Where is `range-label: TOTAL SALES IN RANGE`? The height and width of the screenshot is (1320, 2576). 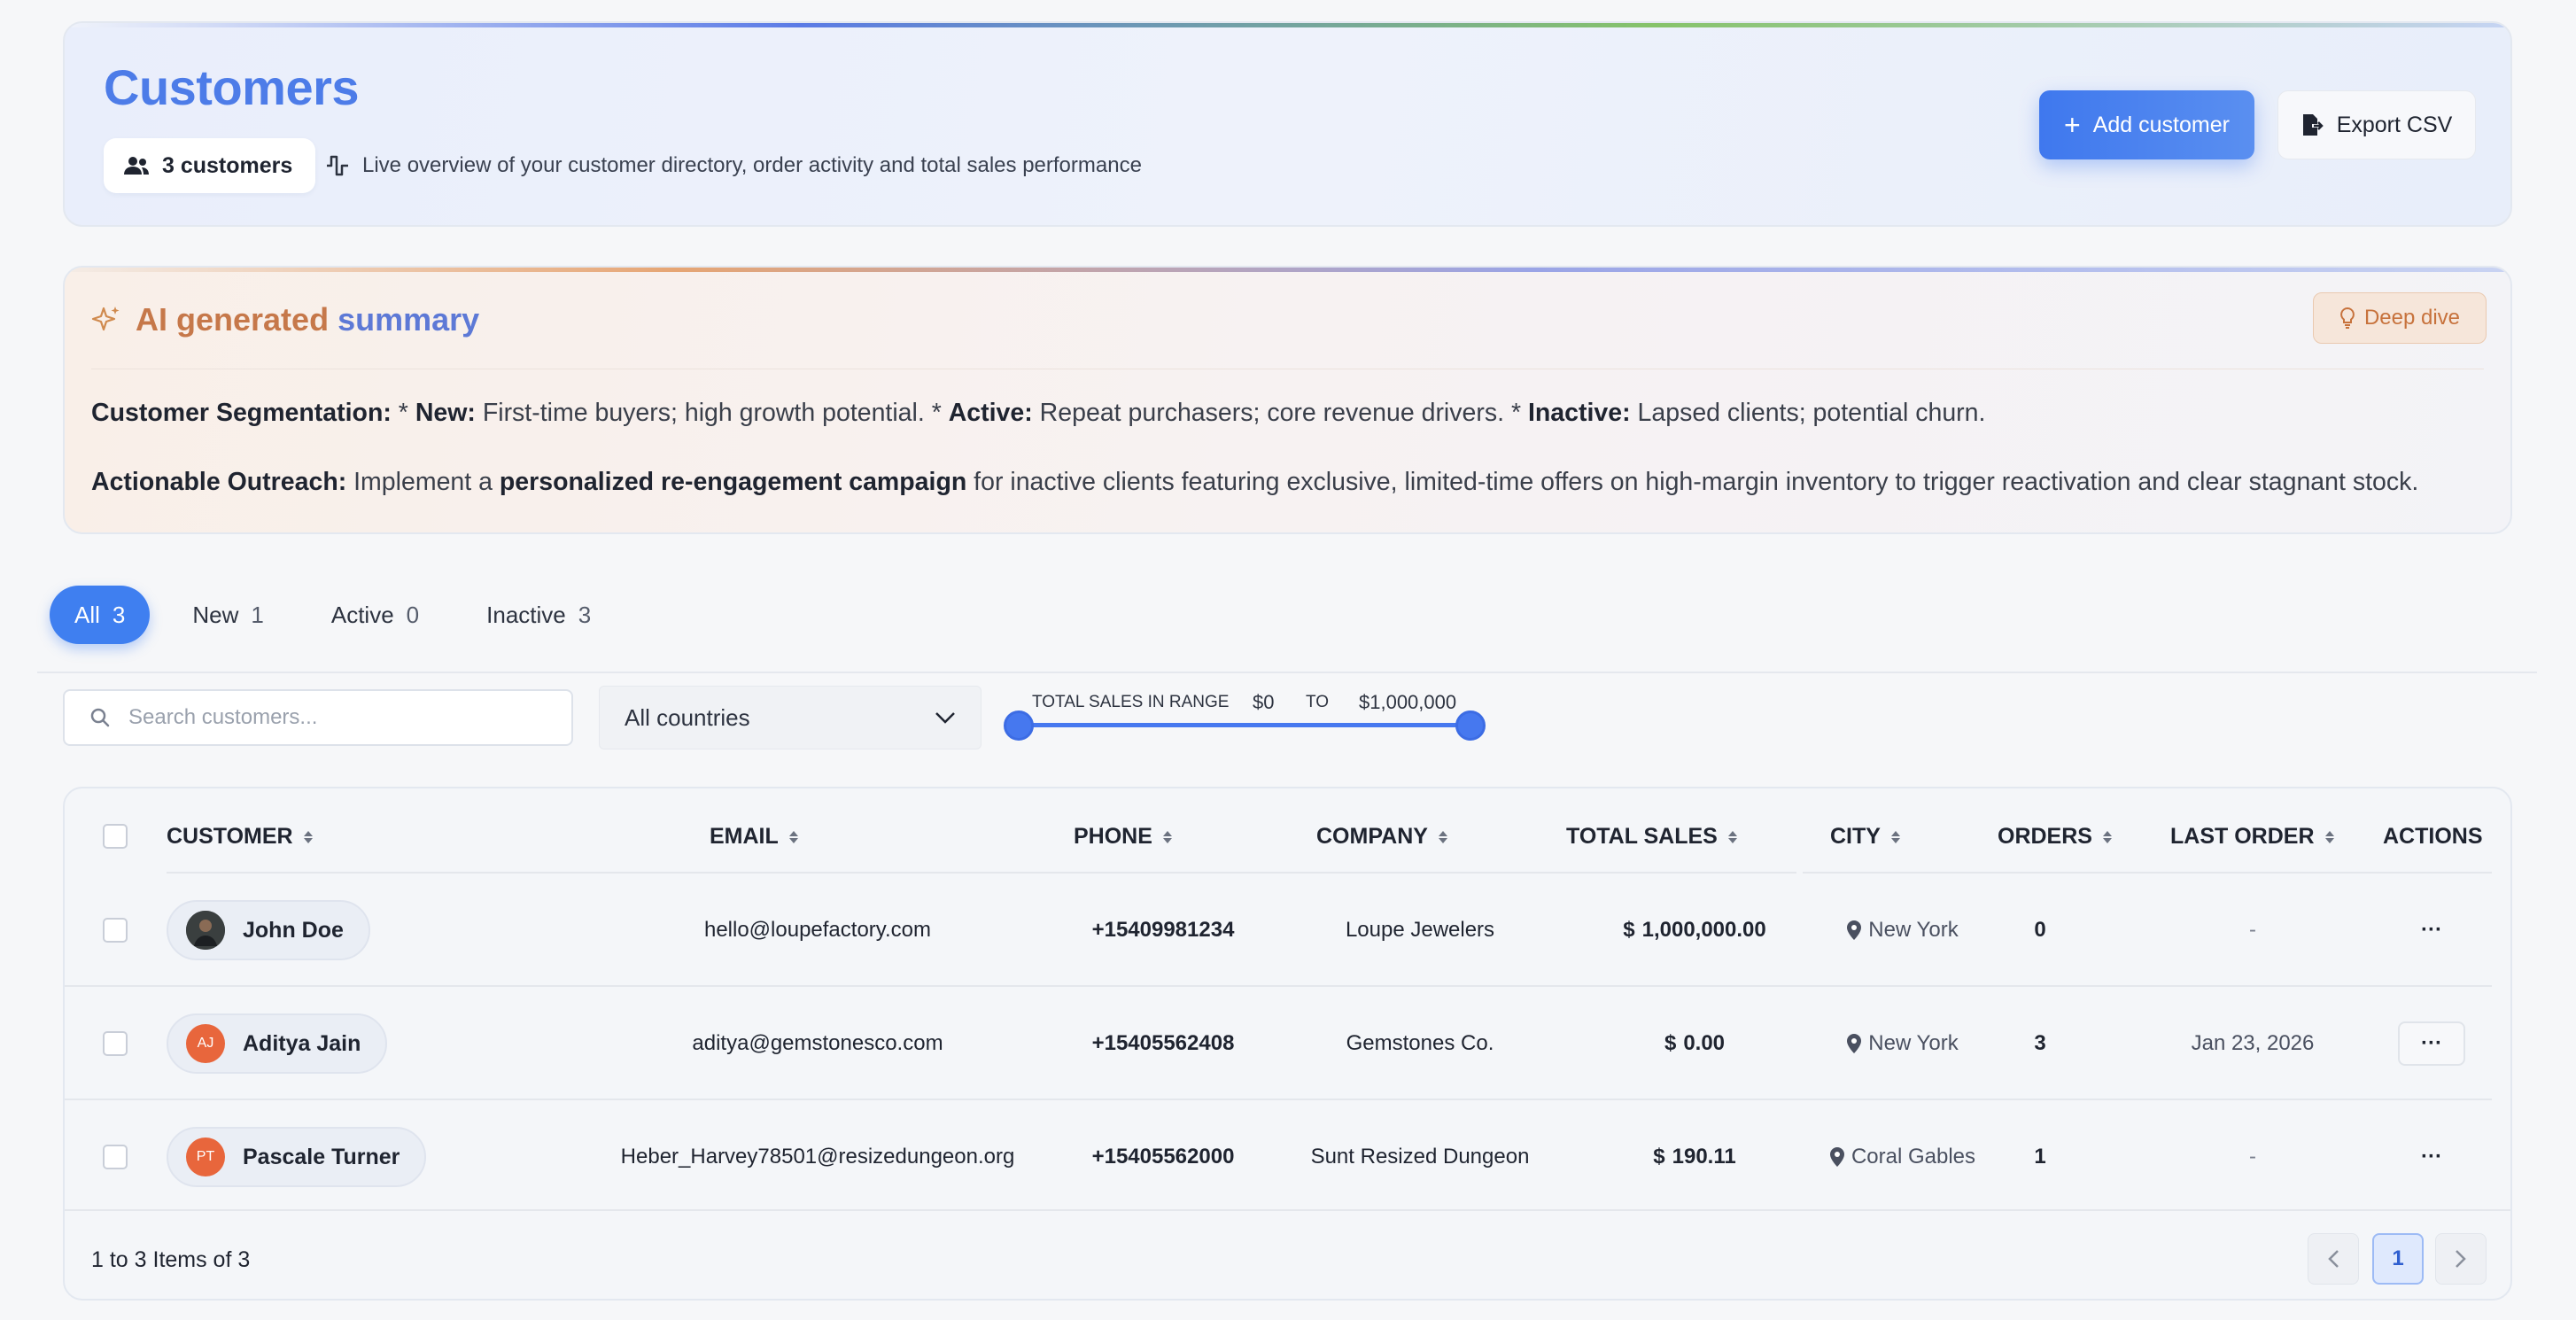
range-label: TOTAL SALES IN RANGE is located at coordinates (1131, 702).